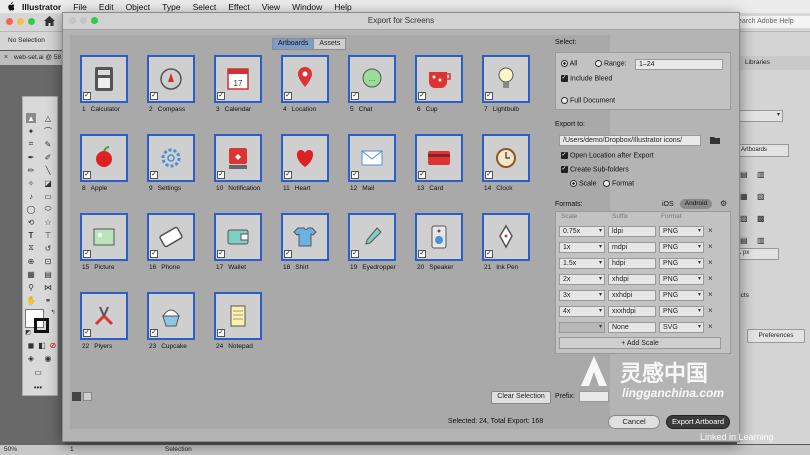 This screenshot has height=455, width=810. I want to click on android-preset: Android, so click(696, 204).